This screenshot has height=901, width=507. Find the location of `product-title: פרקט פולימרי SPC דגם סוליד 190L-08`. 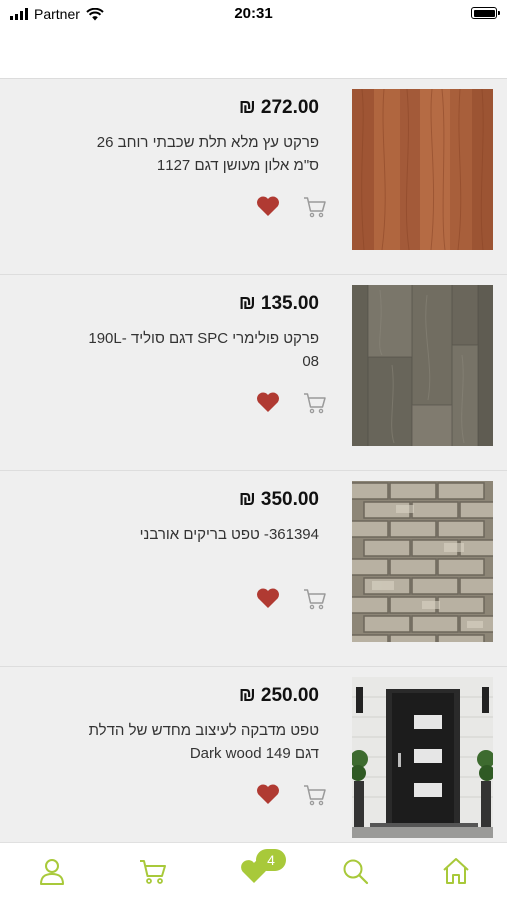

product-title: פרקט פולימרי SPC דגם סוליד 190L-08 is located at coordinates (199, 350).